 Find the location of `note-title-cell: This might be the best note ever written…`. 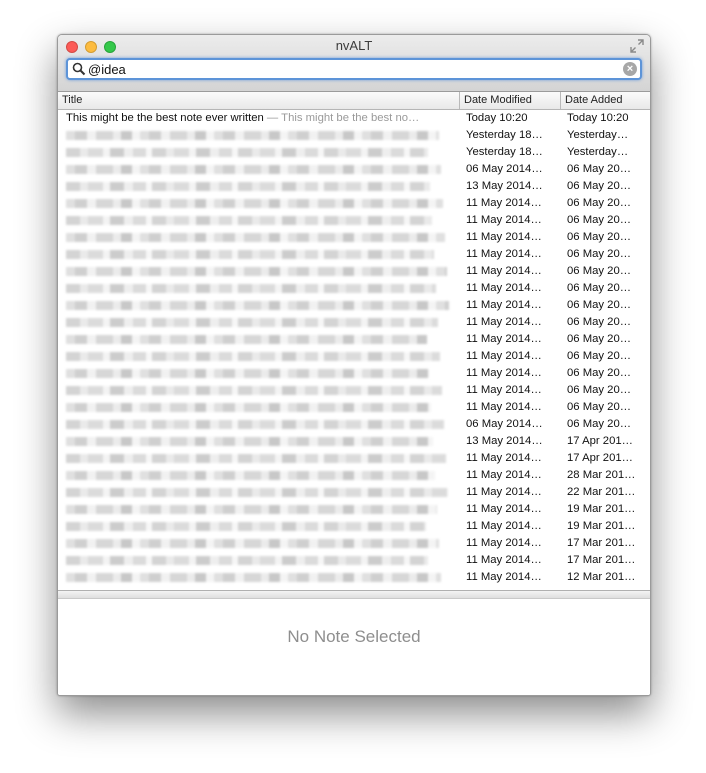

note-title-cell: This might be the best note ever written… is located at coordinates (259, 118).